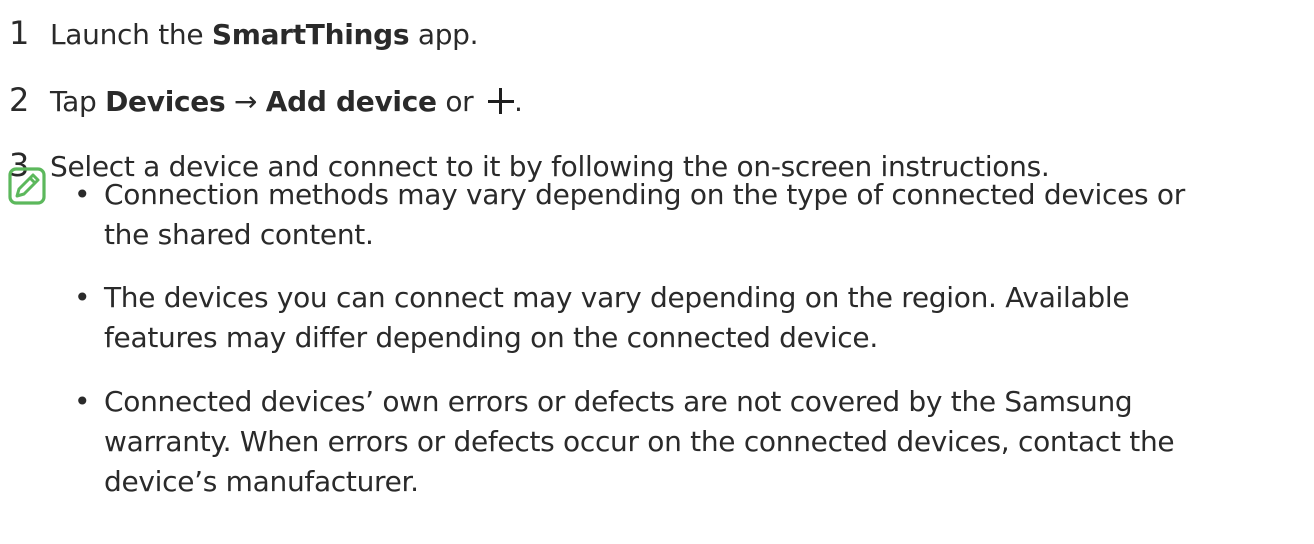 The height and width of the screenshot is (544, 1314). What do you see at coordinates (261, 481) in the screenshot?
I see `bullet-text-line: device’s manufacturer.` at bounding box center [261, 481].